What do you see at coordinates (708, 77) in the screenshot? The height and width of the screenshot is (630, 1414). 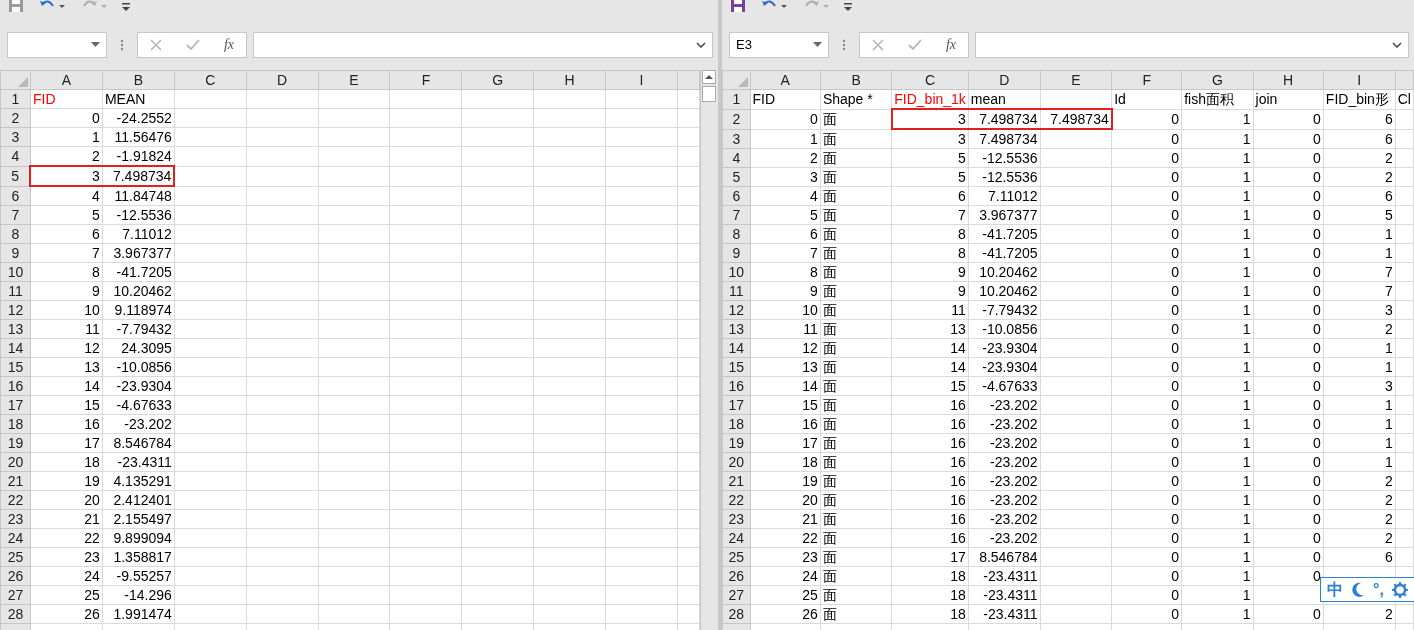 I see `scroll-up-icon` at bounding box center [708, 77].